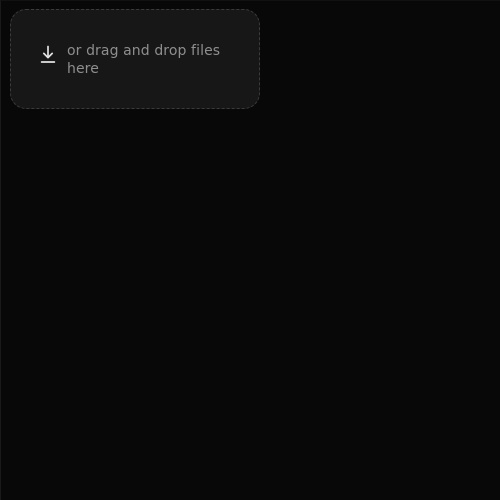 The image size is (500, 500). I want to click on download-icon, so click(48, 54).